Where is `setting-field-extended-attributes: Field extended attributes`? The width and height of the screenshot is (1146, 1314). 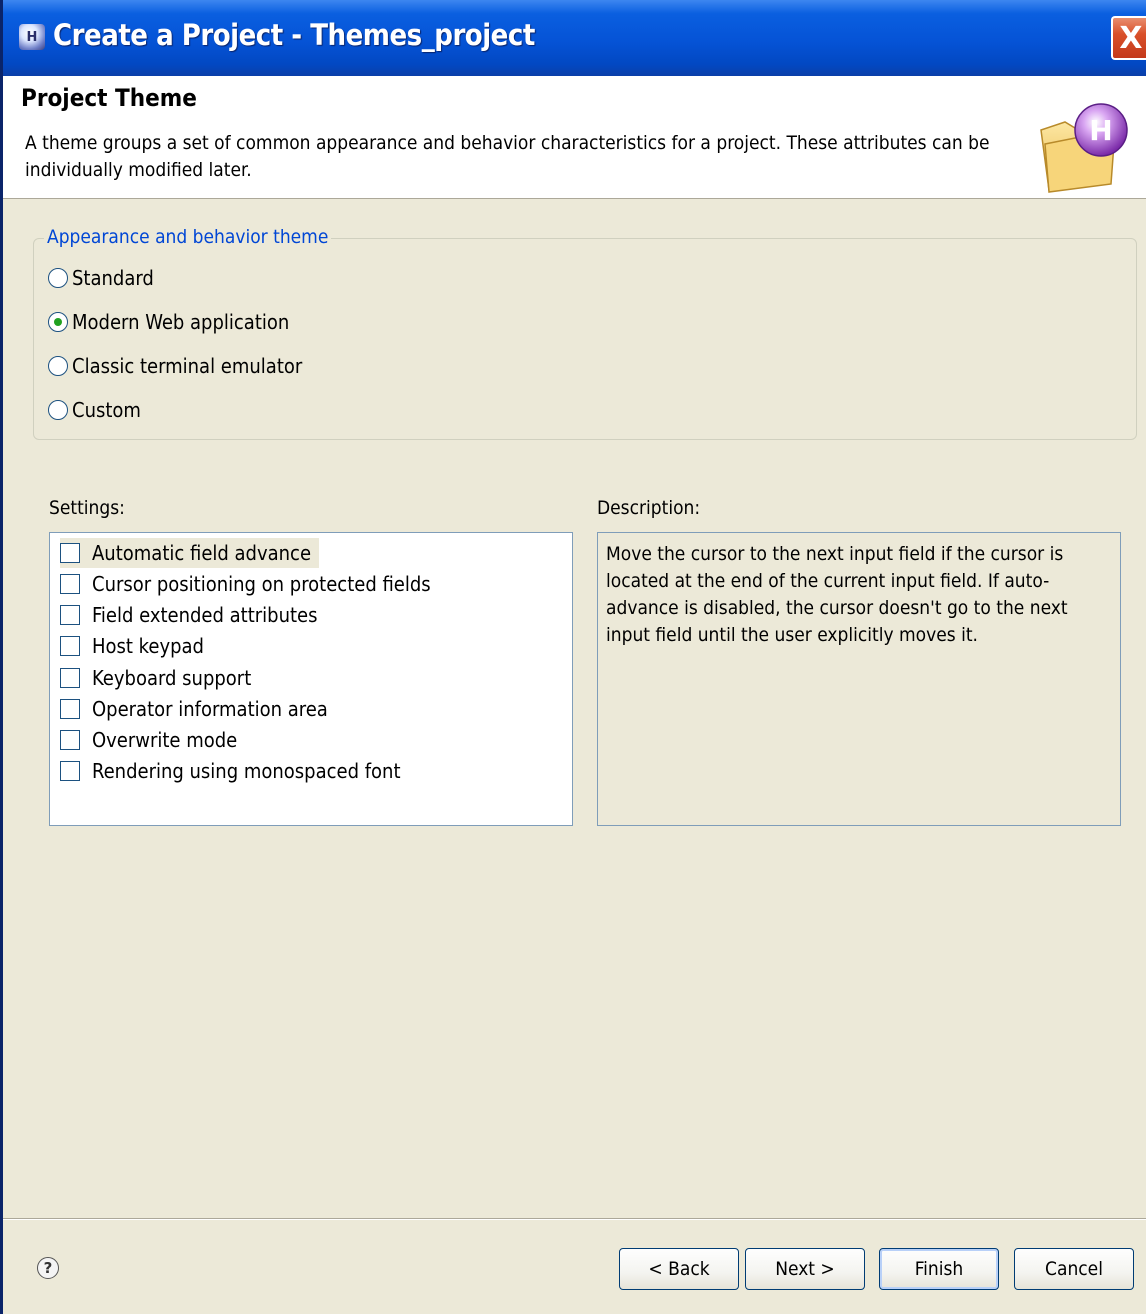
setting-field-extended-attributes: Field extended attributes is located at coordinates (189, 615).